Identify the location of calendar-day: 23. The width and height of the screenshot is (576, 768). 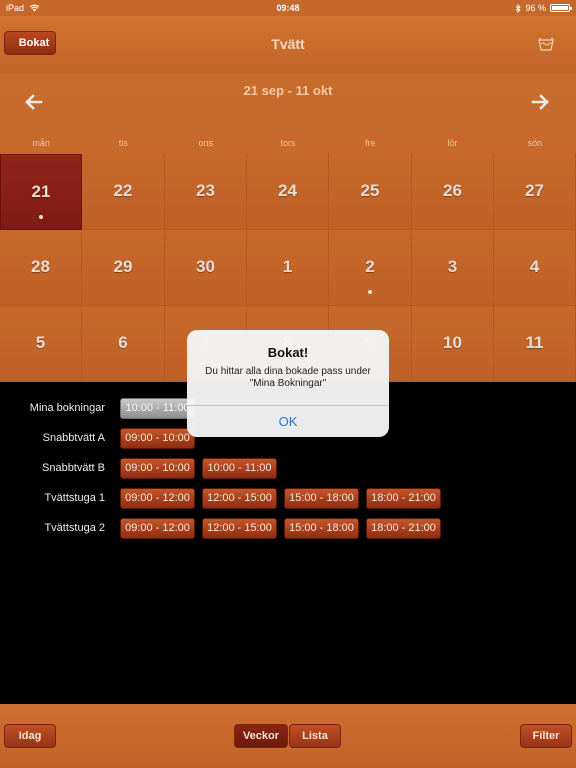
(206, 192).